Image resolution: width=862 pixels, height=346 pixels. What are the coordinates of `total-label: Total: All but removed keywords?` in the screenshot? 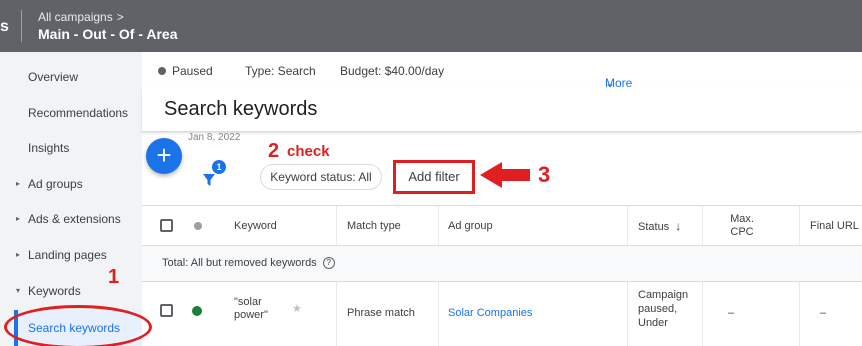 It's located at (248, 263).